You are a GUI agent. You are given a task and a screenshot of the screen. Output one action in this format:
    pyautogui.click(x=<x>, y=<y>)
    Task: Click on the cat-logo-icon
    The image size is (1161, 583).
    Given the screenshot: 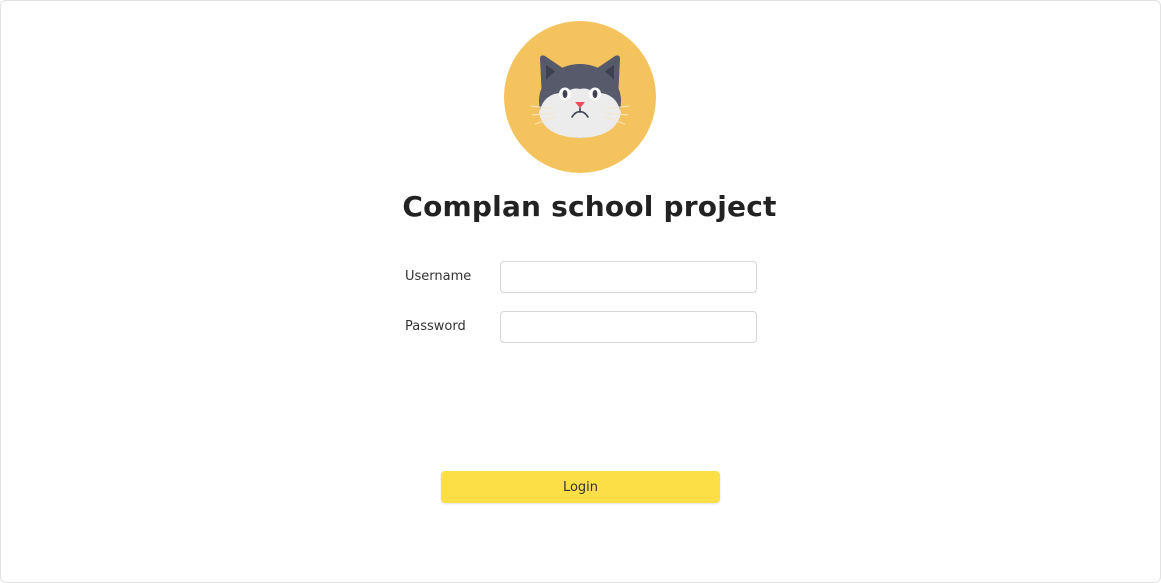 What is the action you would take?
    pyautogui.click(x=580, y=97)
    